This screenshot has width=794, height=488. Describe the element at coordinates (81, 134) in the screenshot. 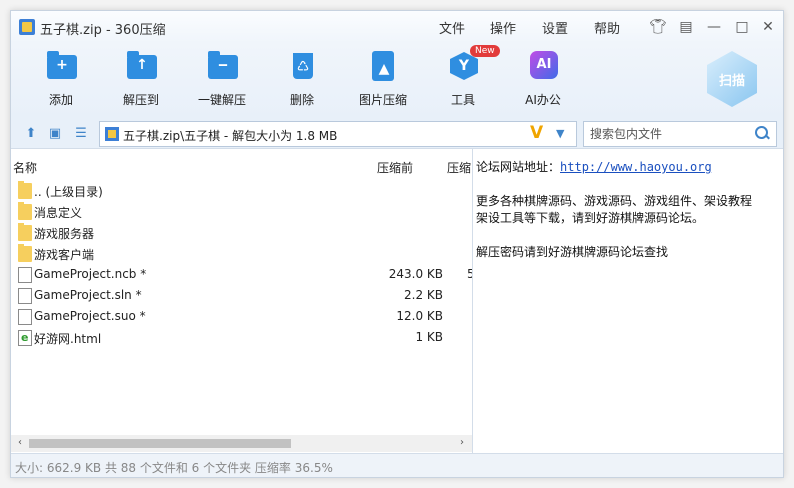

I see `list-view-icon: ☰` at that location.